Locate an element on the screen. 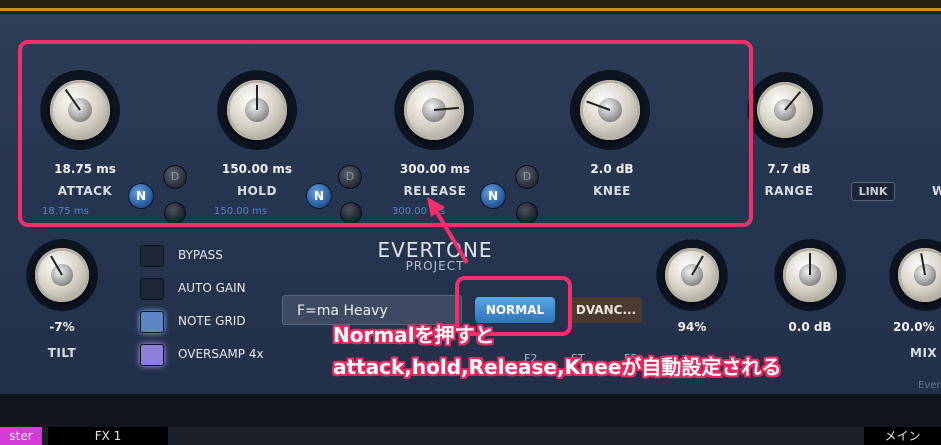  tab-main: メイン is located at coordinates (902, 436).